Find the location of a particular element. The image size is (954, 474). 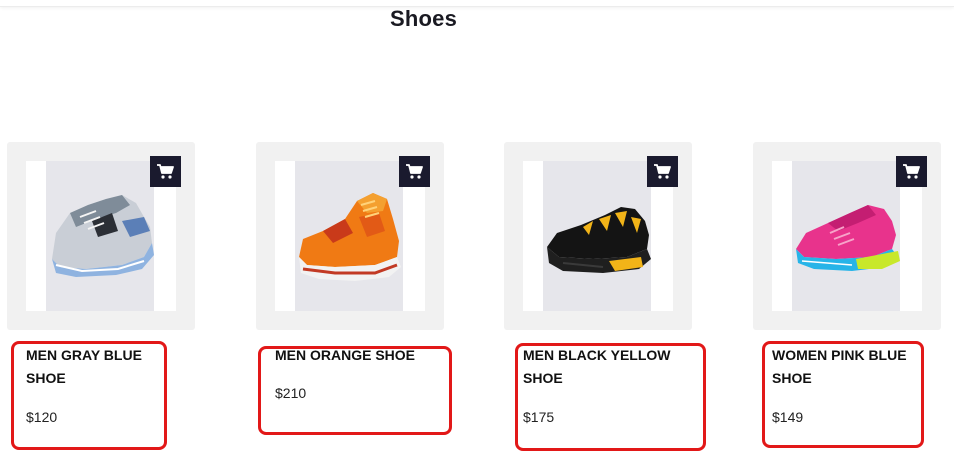

product-card-orange is located at coordinates (350, 236).